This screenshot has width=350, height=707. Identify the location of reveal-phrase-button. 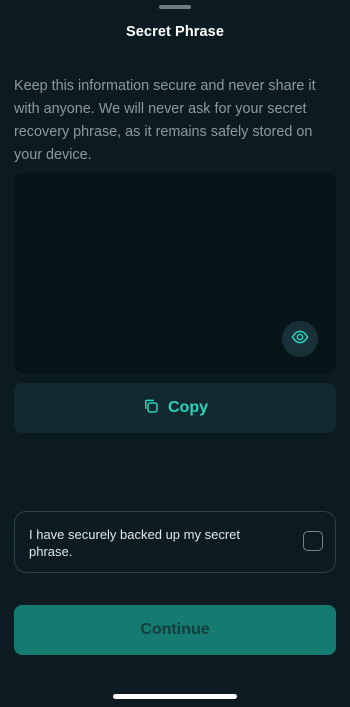
(300, 339).